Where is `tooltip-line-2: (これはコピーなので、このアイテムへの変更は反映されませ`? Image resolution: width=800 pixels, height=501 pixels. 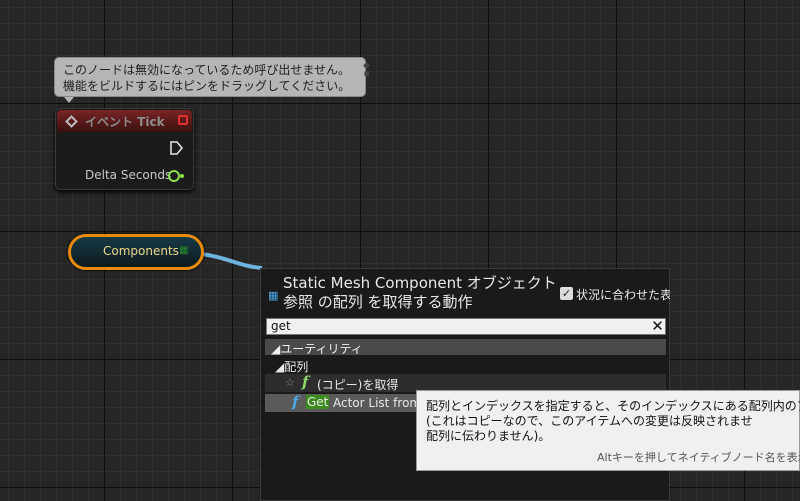
tooltip-line-2: (これはコピーなので、このアイテムへの変更は反映されませ is located at coordinates (589, 421).